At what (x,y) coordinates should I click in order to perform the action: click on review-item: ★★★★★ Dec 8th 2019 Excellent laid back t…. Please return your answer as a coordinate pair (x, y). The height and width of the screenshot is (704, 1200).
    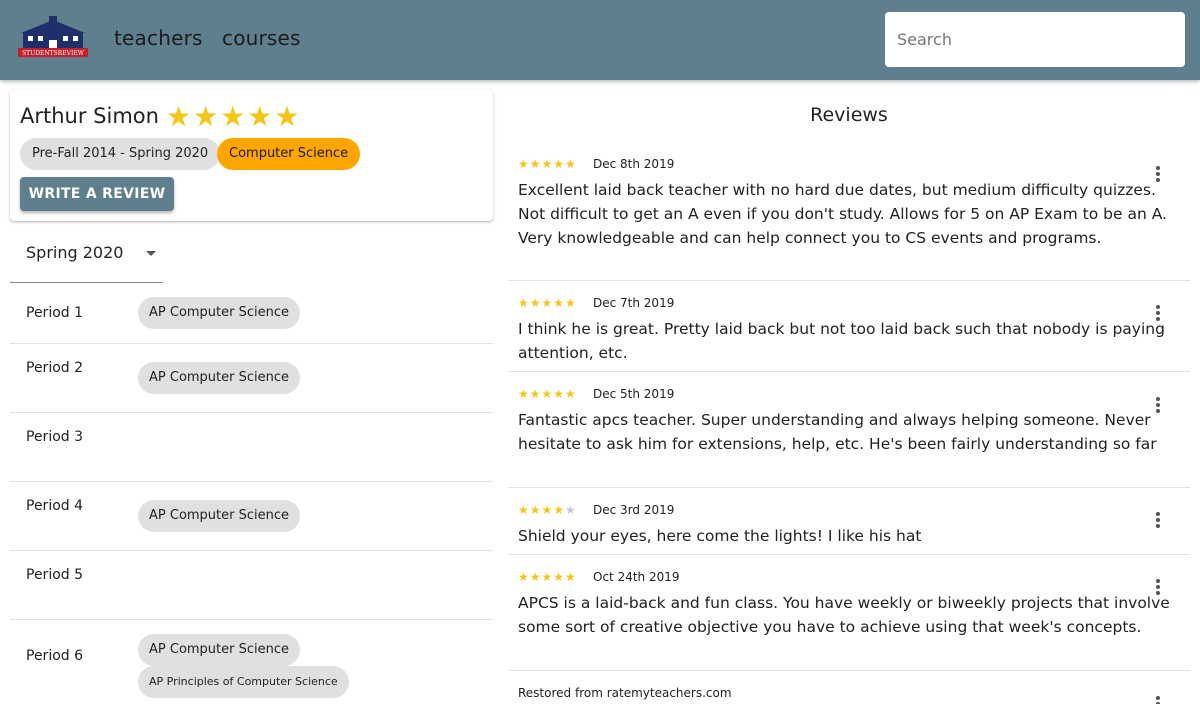
    Looking at the image, I should click on (849, 217).